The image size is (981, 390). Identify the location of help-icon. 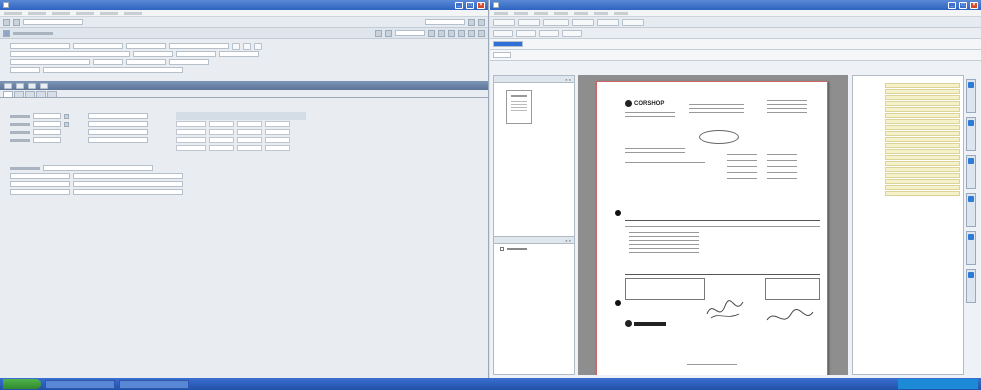
(481, 33).